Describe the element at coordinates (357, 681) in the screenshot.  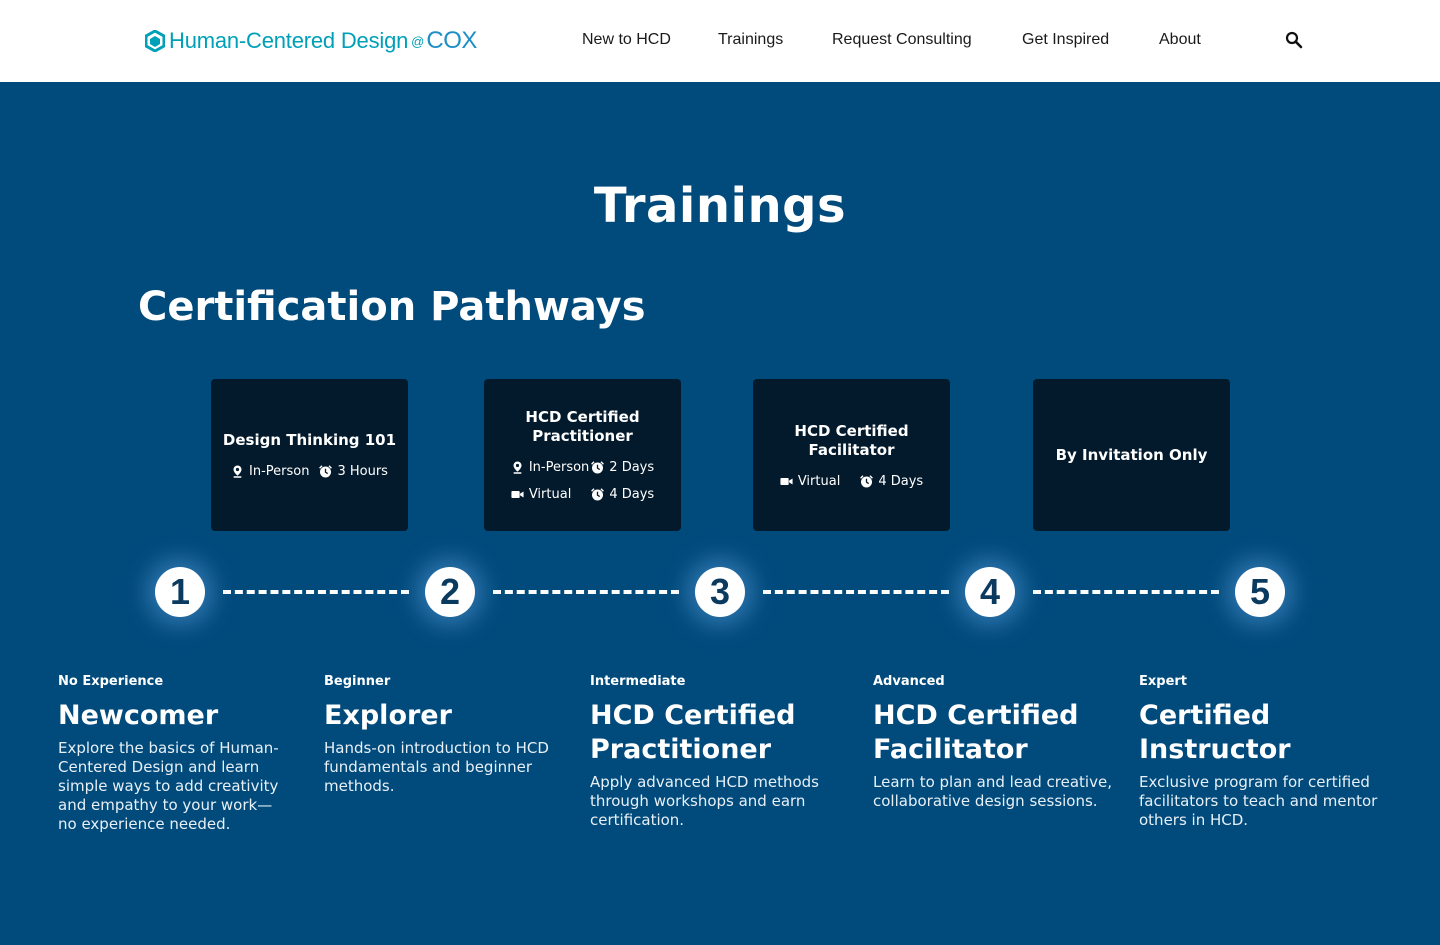
I see `level-tag: Beginner` at that location.